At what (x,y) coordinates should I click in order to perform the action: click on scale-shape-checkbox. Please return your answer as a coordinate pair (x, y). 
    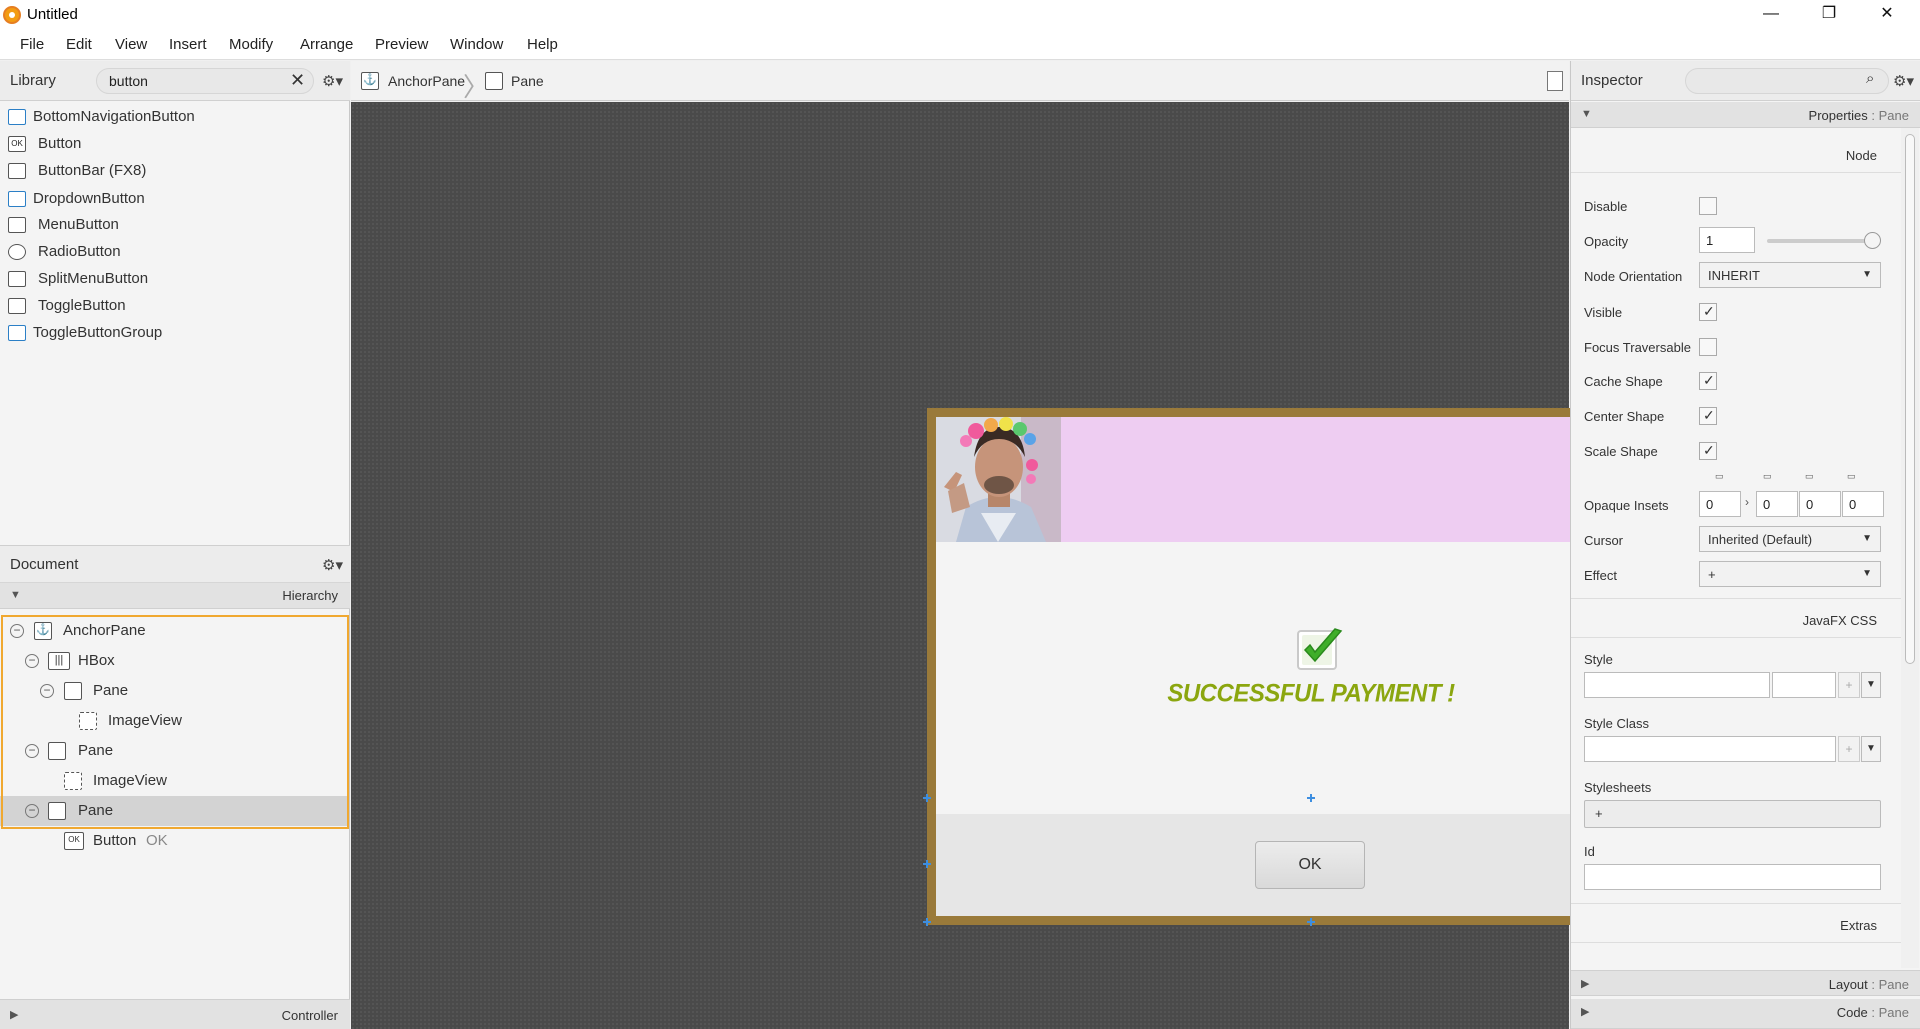
    Looking at the image, I should click on (1708, 451).